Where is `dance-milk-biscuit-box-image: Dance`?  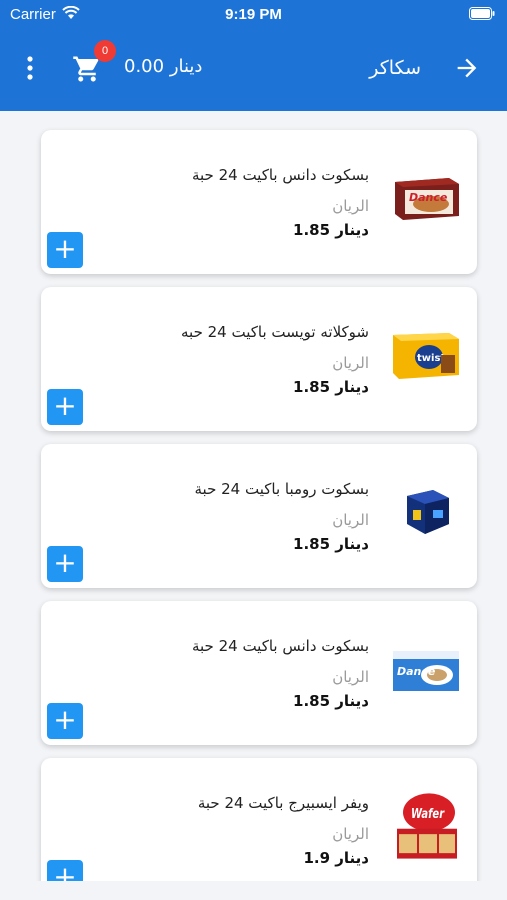
dance-milk-biscuit-box-image: Dance is located at coordinates (426, 671).